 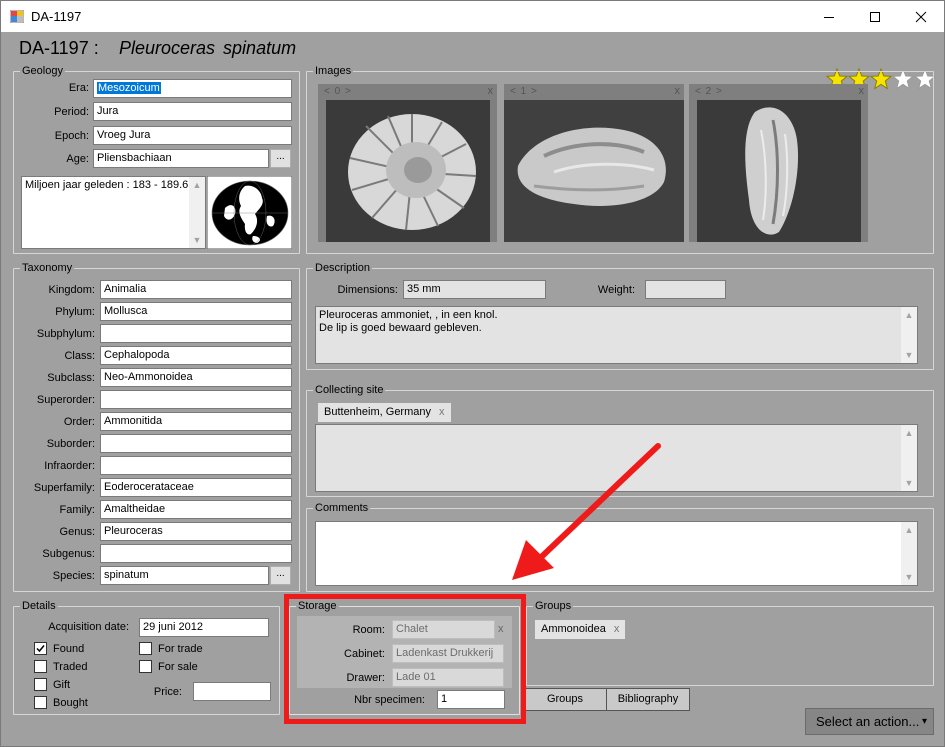 I want to click on group-tag: Ammonoidea x, so click(x=580, y=629).